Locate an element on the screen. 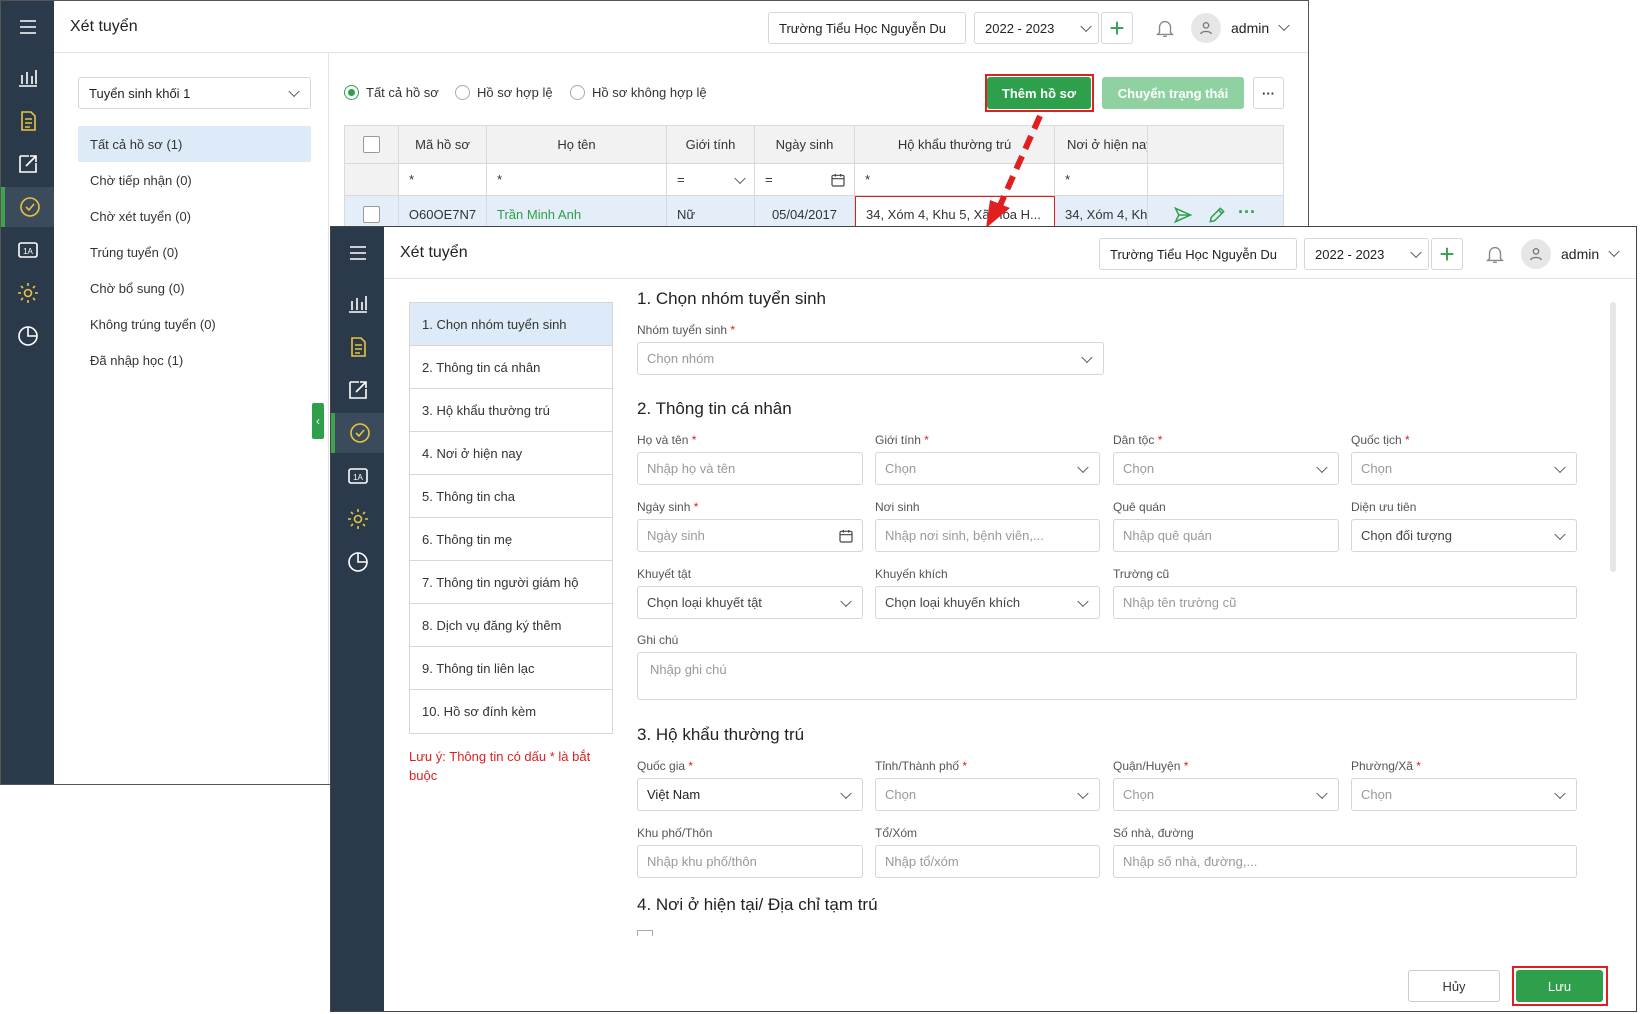 The image size is (1640, 1014). nationality-select: Chọn is located at coordinates (1464, 468).